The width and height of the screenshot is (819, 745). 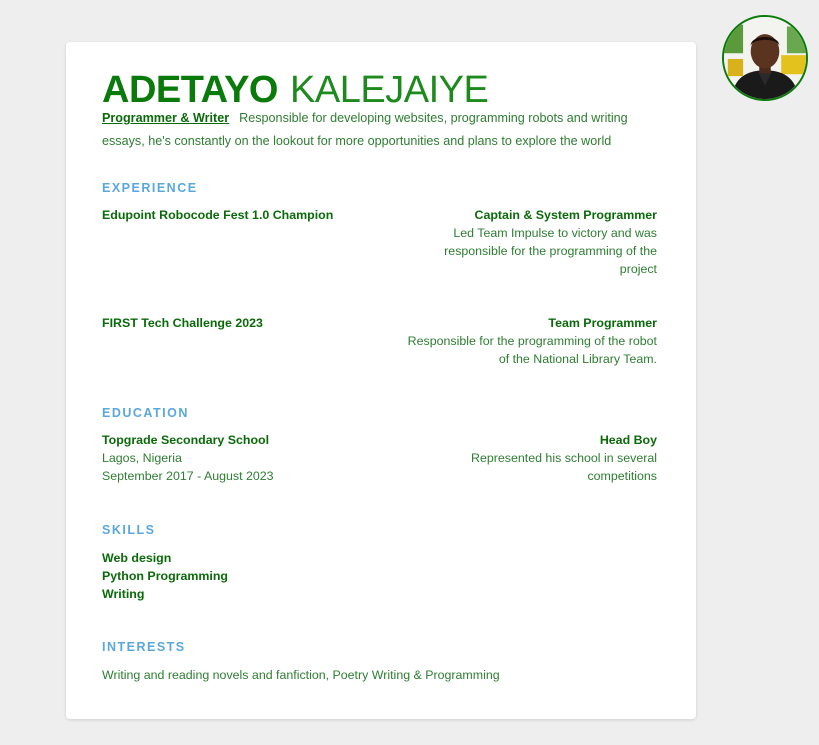 I want to click on profile-avatar, so click(x=765, y=58).